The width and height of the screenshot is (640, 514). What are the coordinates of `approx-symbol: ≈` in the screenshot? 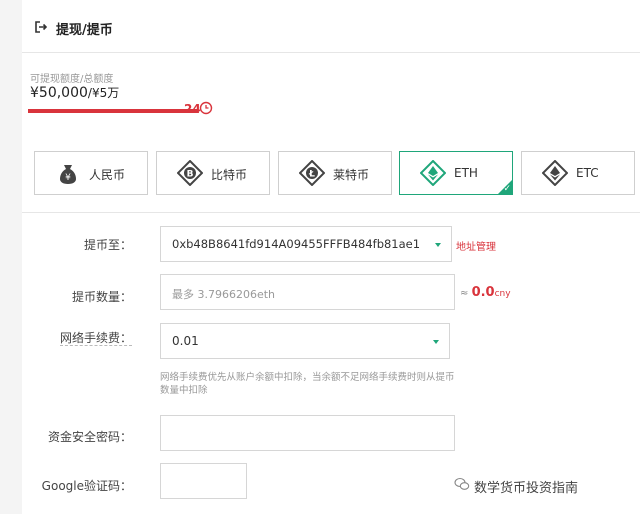 It's located at (464, 293).